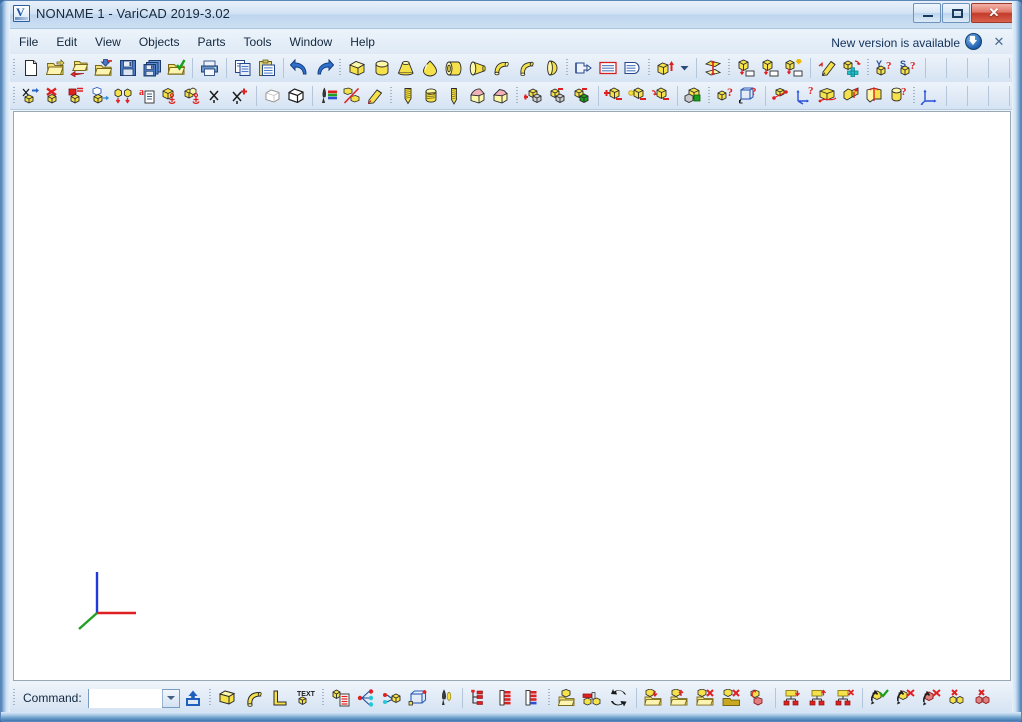 This screenshot has height=722, width=1022. What do you see at coordinates (666, 68) in the screenshot?
I see `move-solid-up-button` at bounding box center [666, 68].